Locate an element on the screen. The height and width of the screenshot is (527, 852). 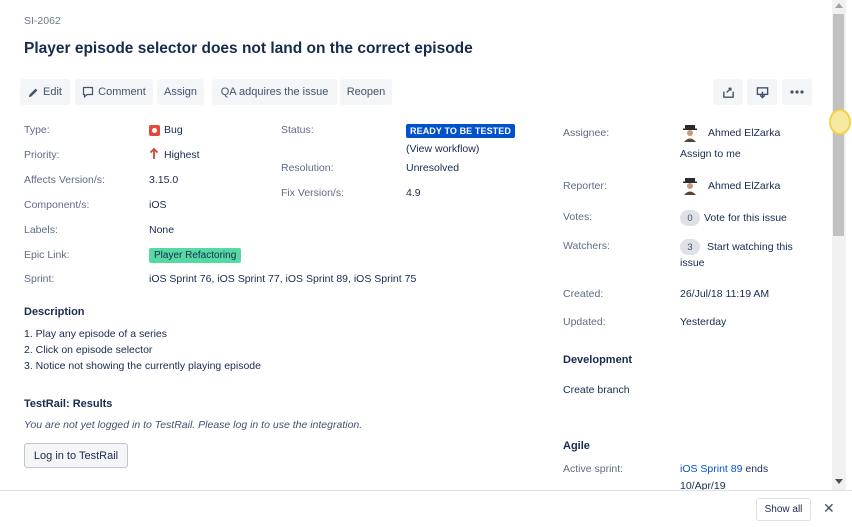
component-link: iOS is located at coordinates (158, 205).